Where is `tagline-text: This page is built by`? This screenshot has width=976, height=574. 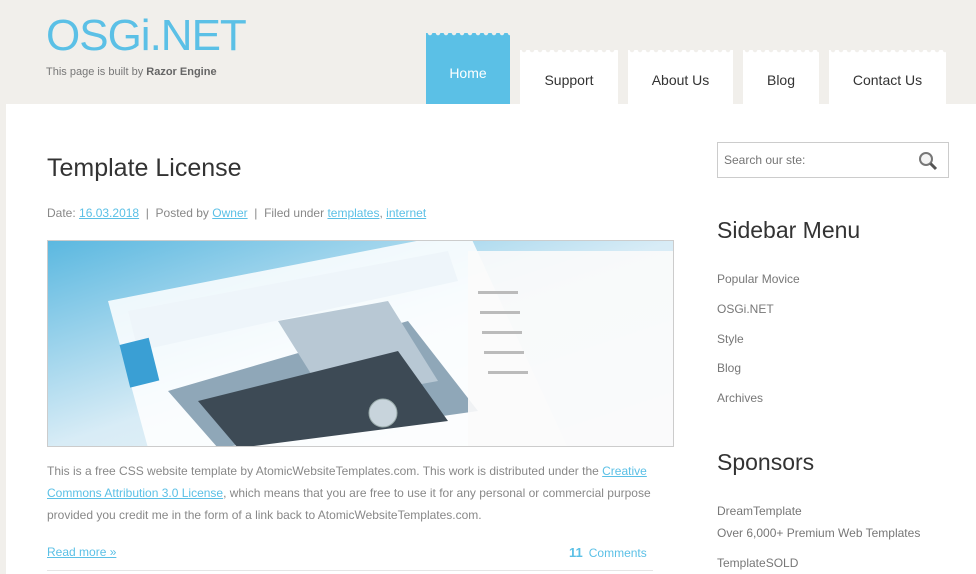 tagline-text: This page is built by is located at coordinates (95, 72).